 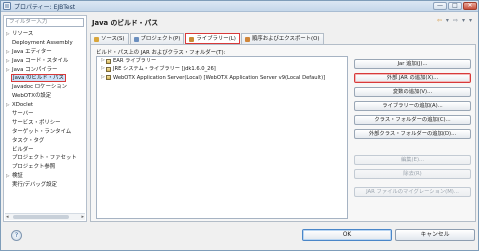 I want to click on tree-item: プロジェクト・ファセット, so click(x=45, y=158).